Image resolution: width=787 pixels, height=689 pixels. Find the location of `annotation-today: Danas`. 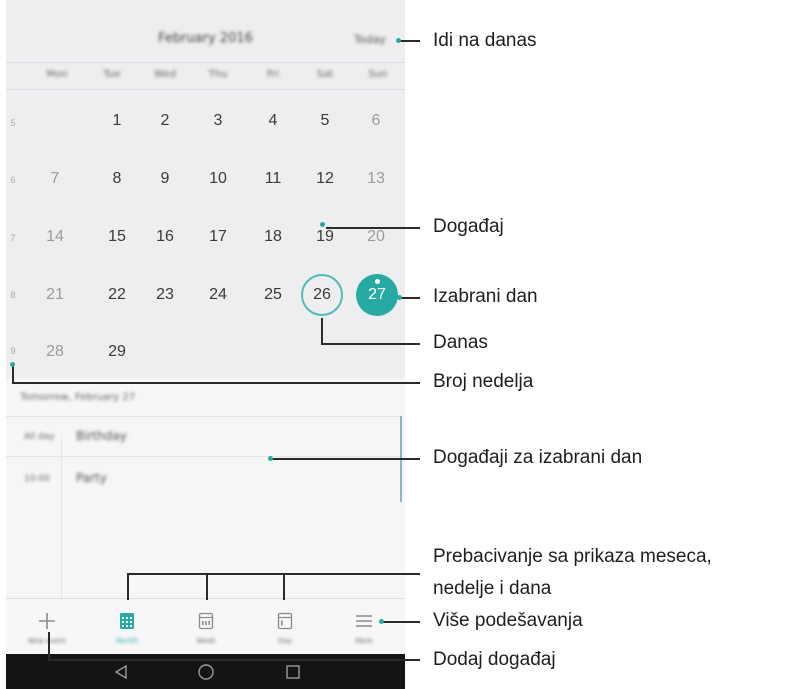

annotation-today: Danas is located at coordinates (460, 342).